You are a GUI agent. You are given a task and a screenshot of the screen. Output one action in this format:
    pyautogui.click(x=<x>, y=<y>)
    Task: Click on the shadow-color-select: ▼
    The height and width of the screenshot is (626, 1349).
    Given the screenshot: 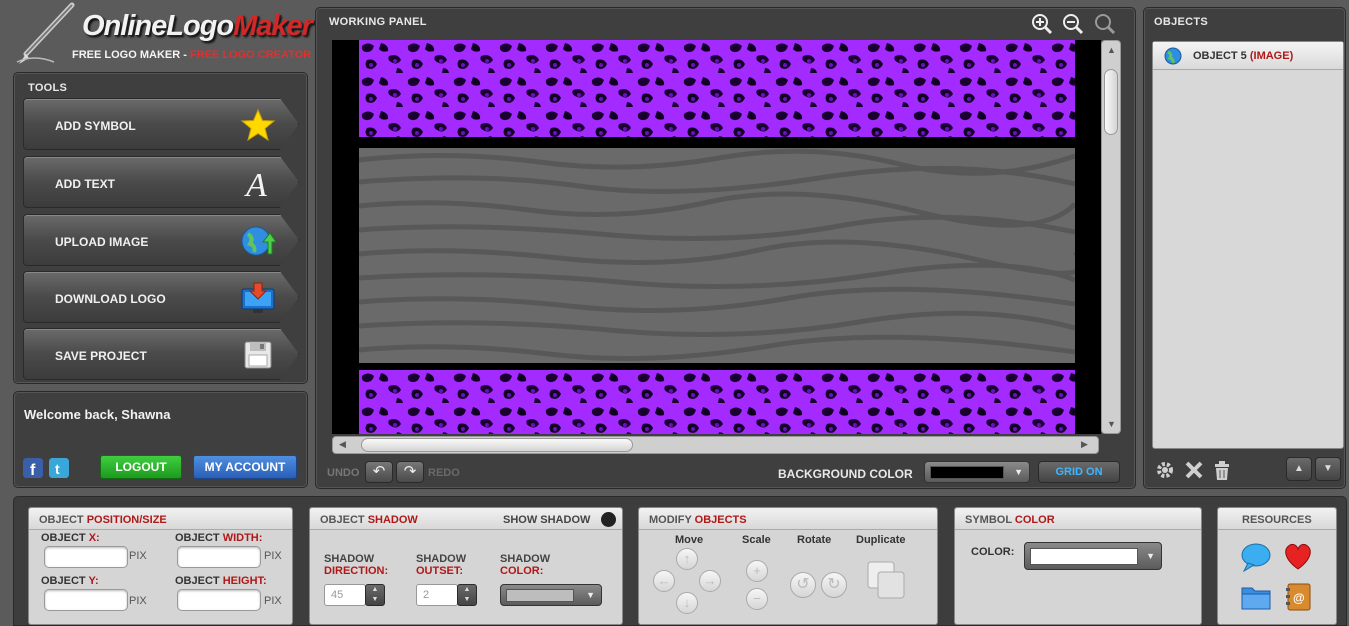 What is the action you would take?
    pyautogui.click(x=551, y=595)
    